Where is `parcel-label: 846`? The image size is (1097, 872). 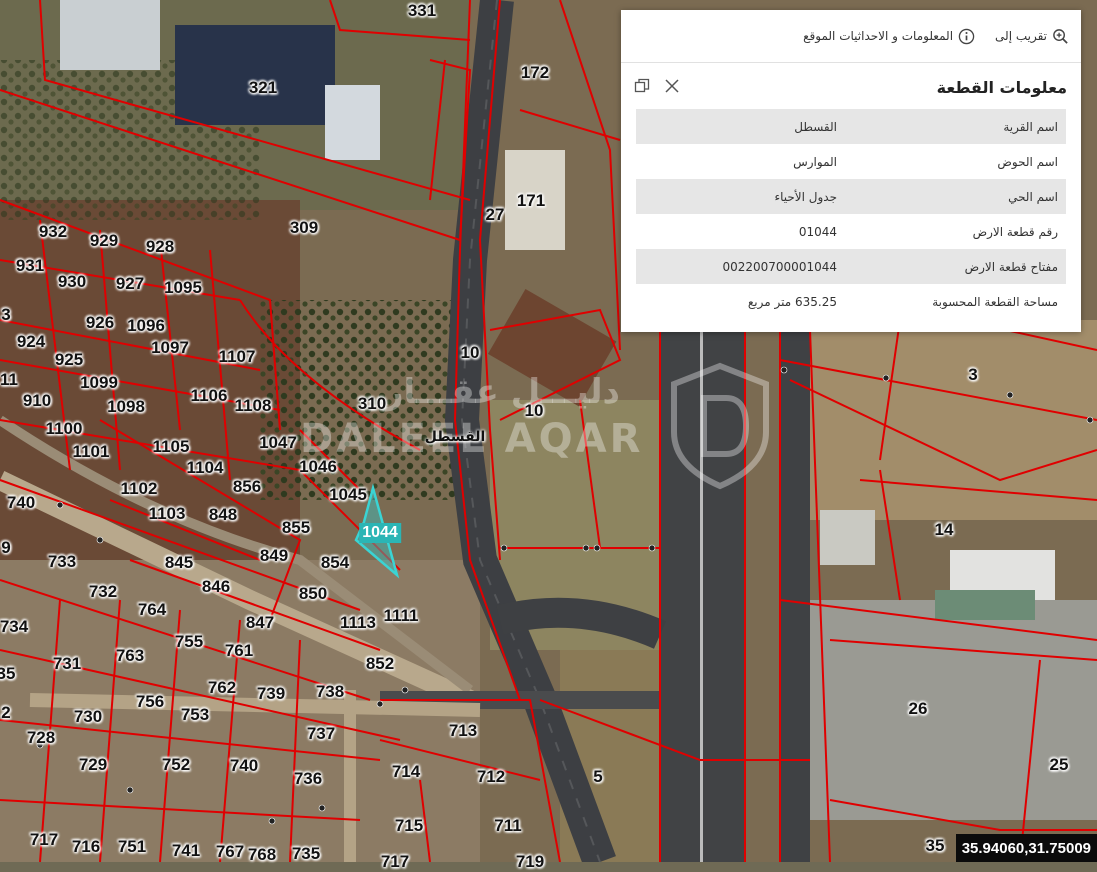
parcel-label: 846 is located at coordinates (216, 587).